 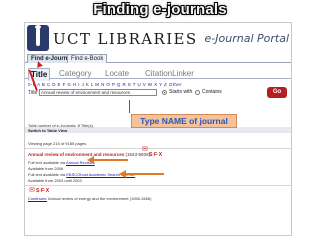 I want to click on library-header: UCT LIBRARIES e-Journal Portal, so click(x=158, y=38).